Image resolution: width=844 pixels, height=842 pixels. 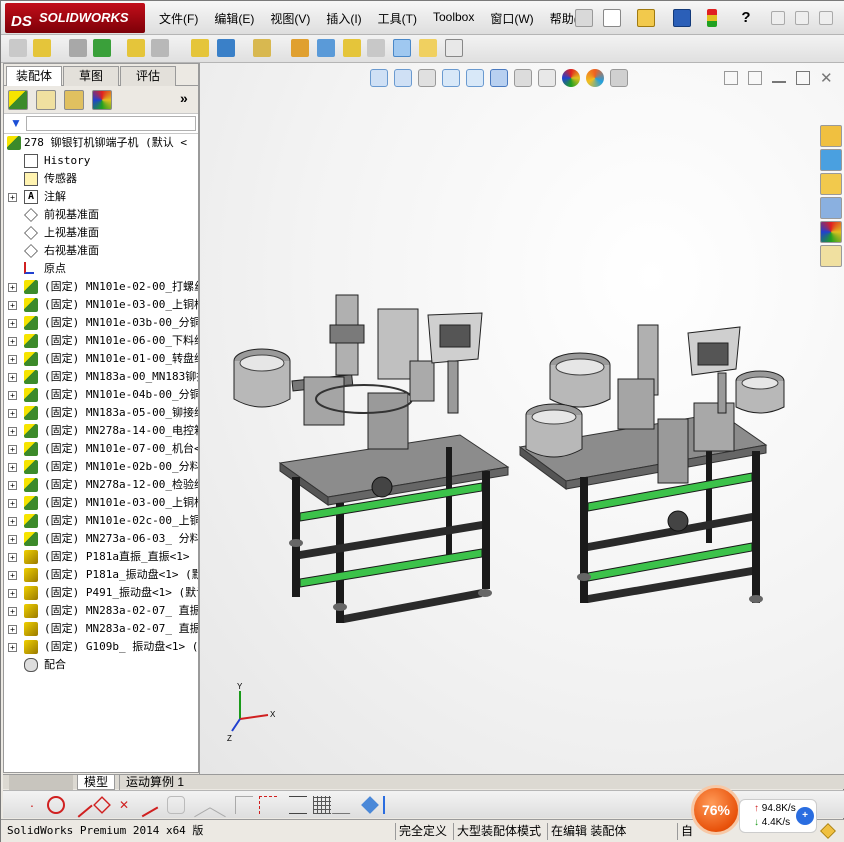 I want to click on tree-item: 配合, so click(x=101, y=665).